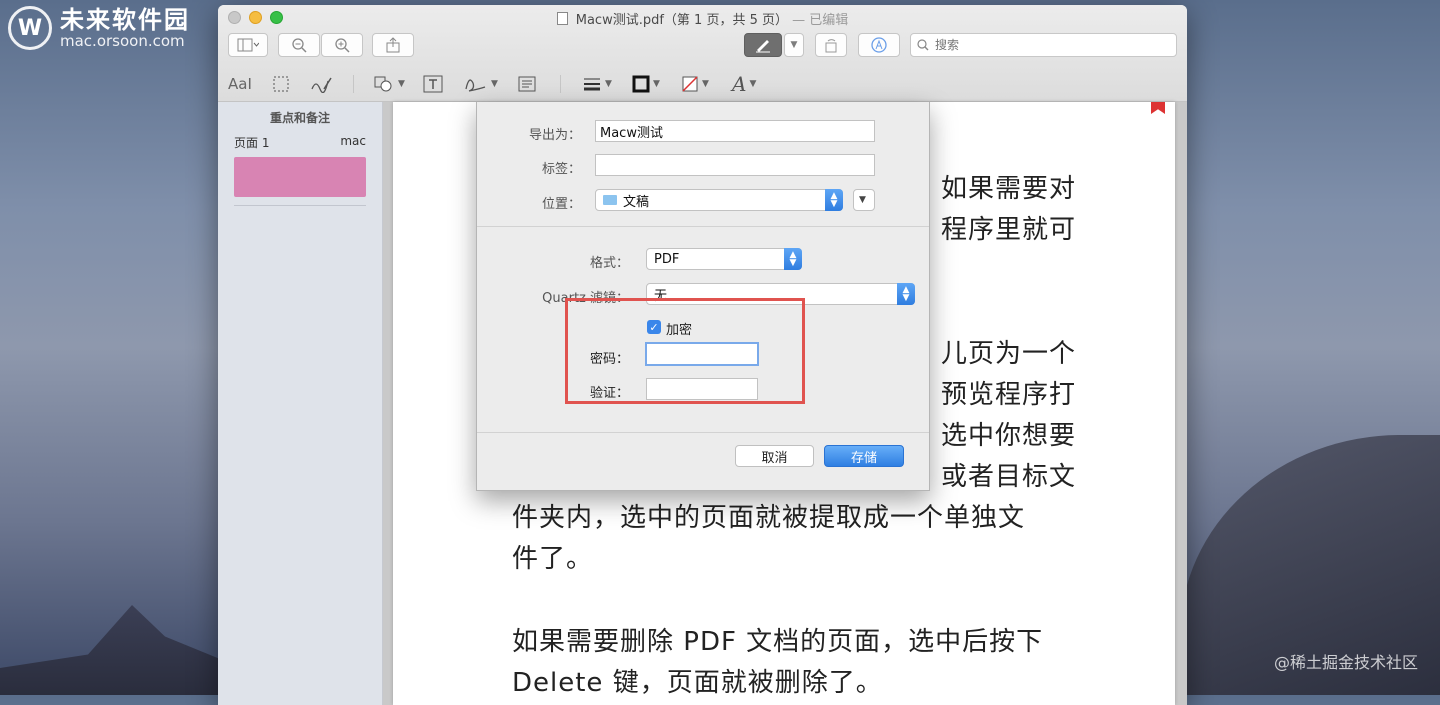 This screenshot has width=1440, height=705. Describe the element at coordinates (300, 142) in the screenshot. I see `sidebar-page-row: 页面 1 mac` at that location.